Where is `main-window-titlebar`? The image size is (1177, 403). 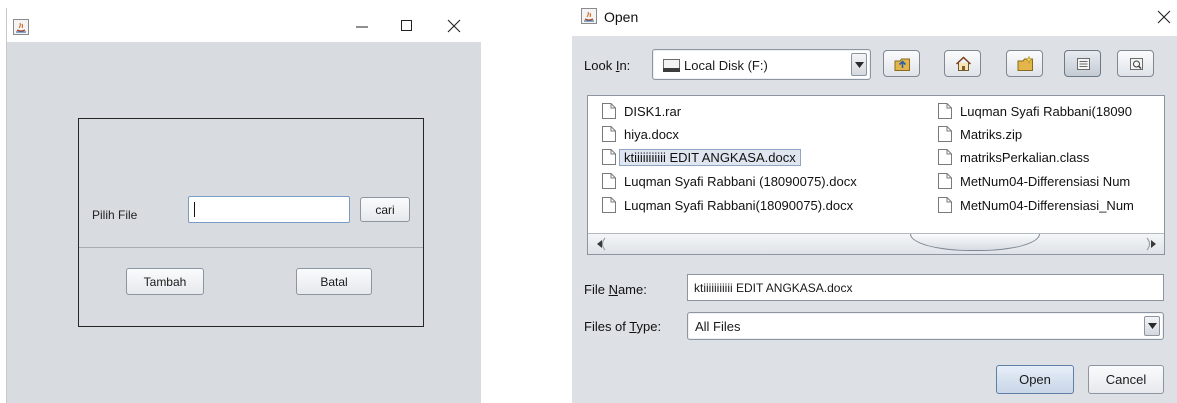 main-window-titlebar is located at coordinates (244, 25).